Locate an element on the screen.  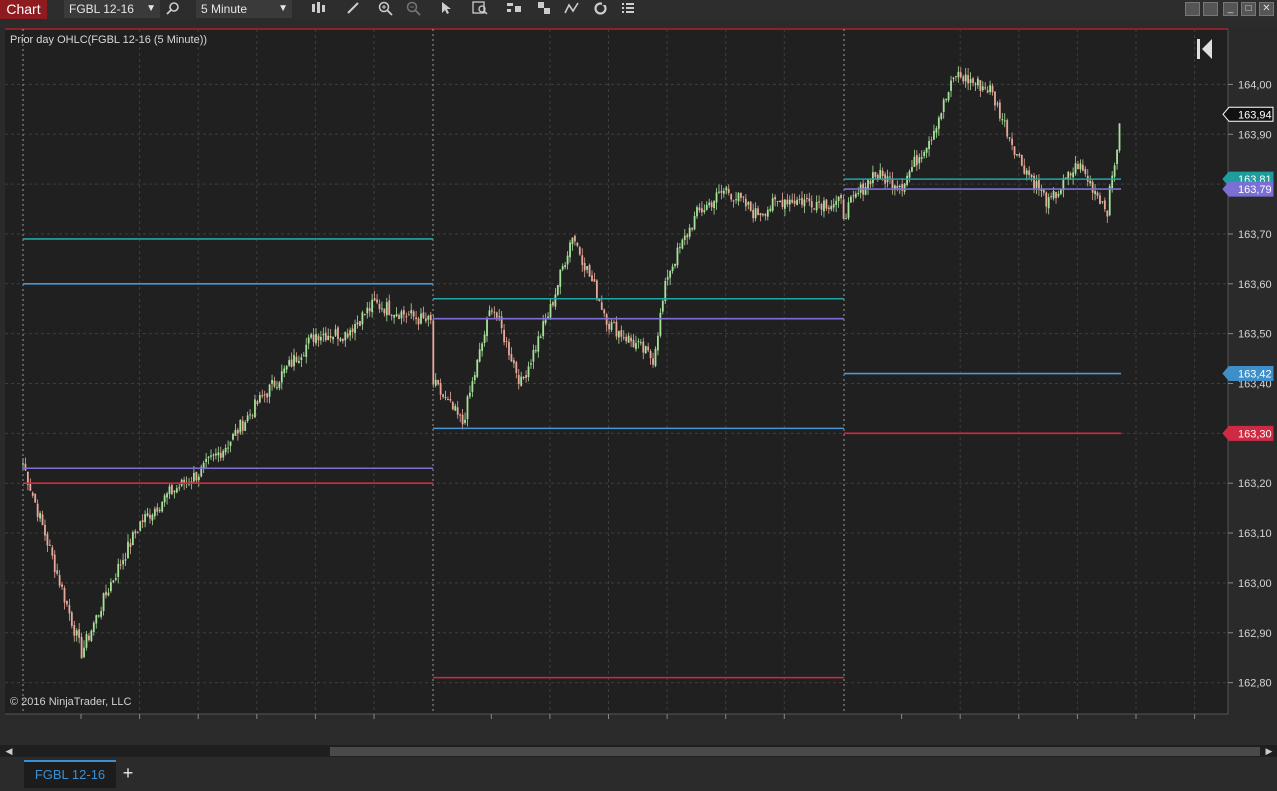
properties-icon is located at coordinates (545, 9).